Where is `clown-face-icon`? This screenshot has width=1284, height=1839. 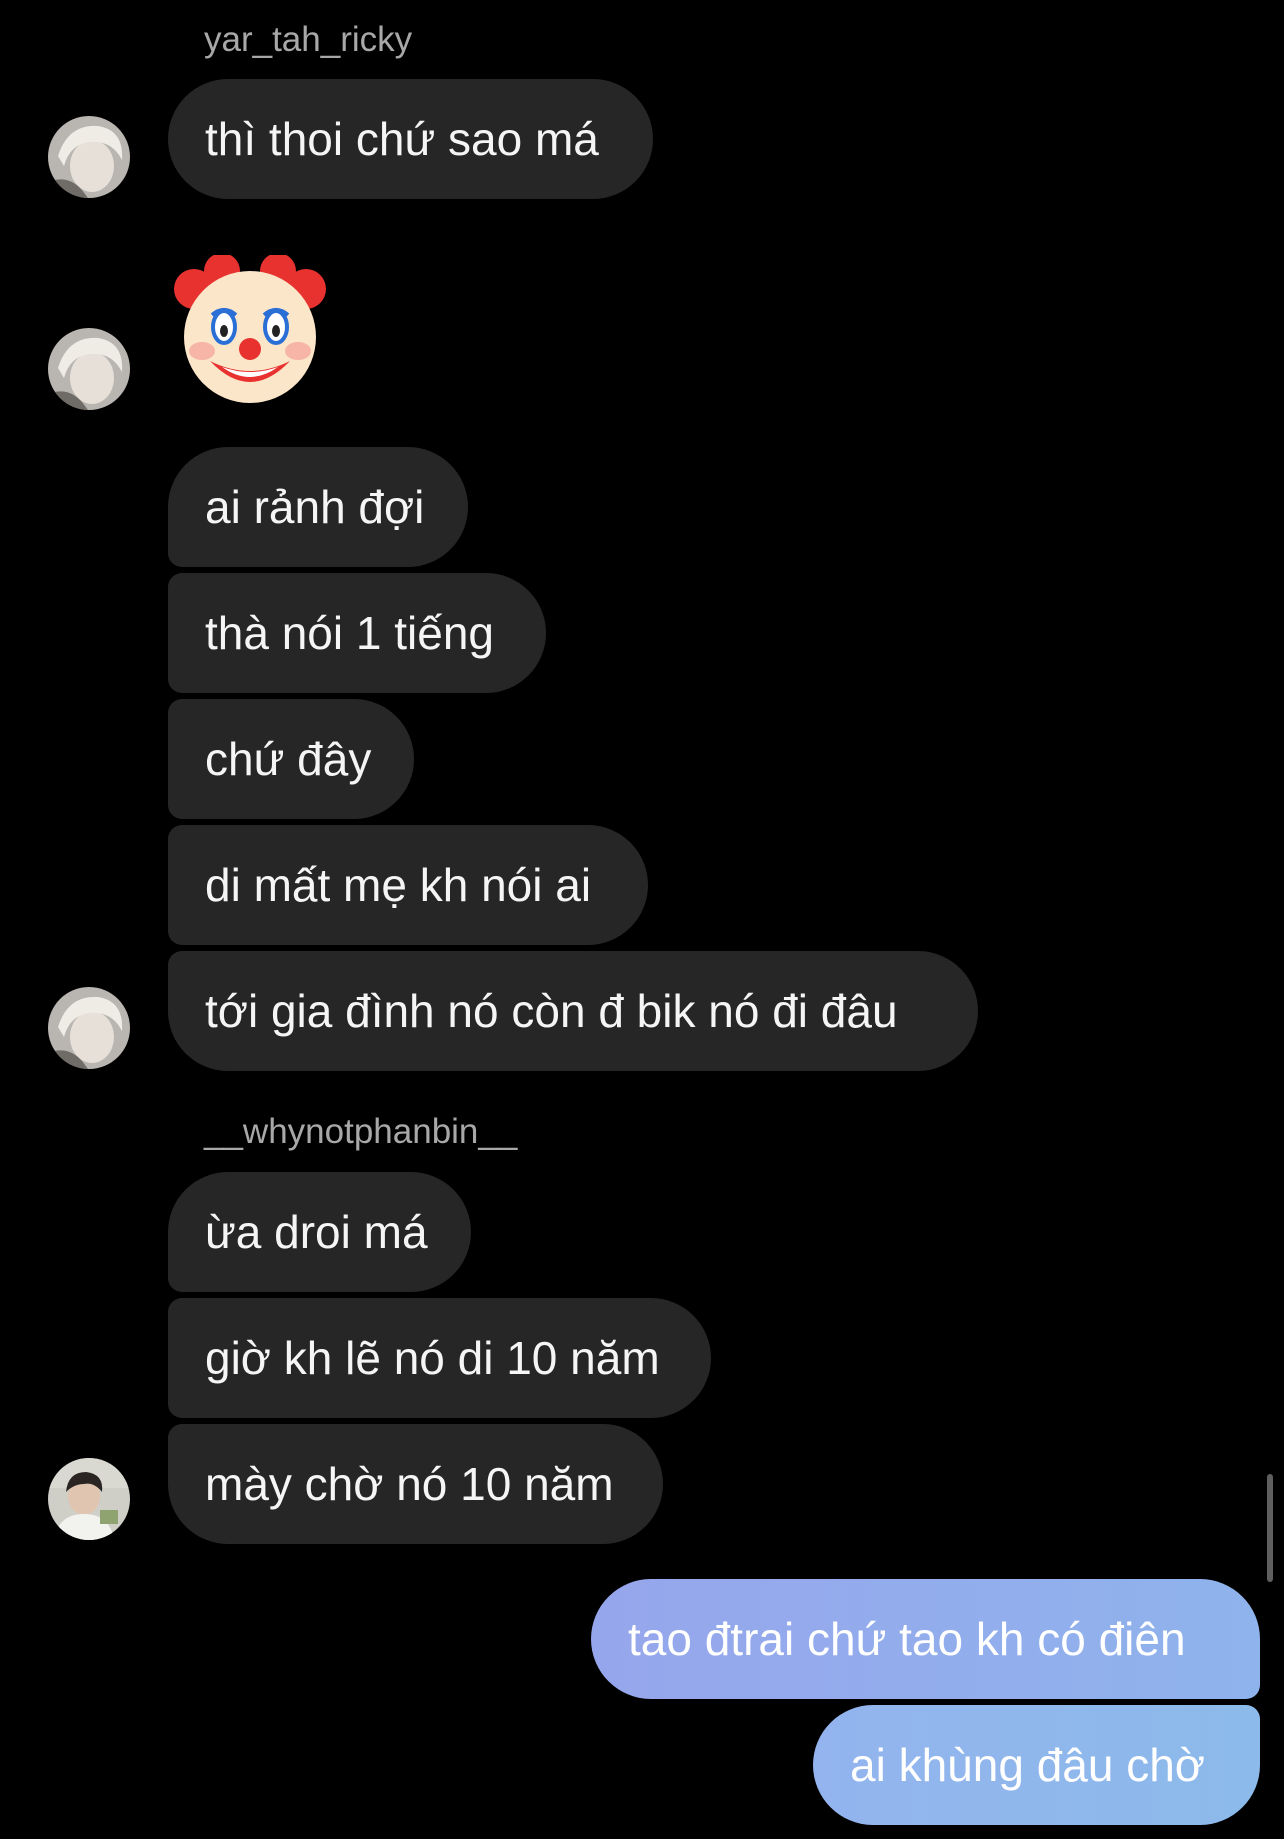 clown-face-icon is located at coordinates (250, 329).